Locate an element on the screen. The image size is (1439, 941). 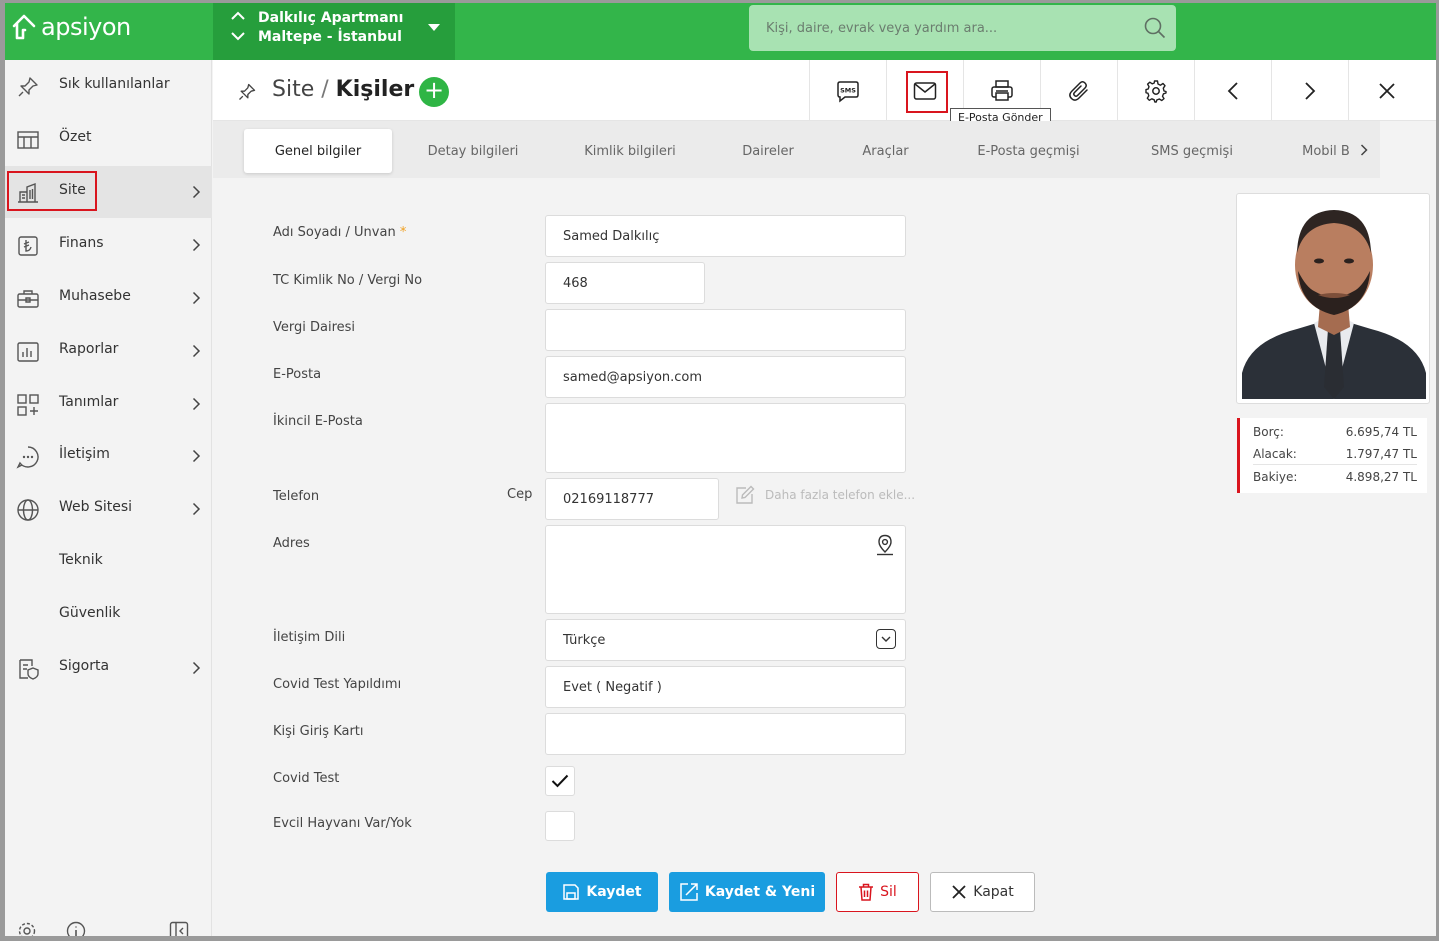
email2-field is located at coordinates (725, 438).